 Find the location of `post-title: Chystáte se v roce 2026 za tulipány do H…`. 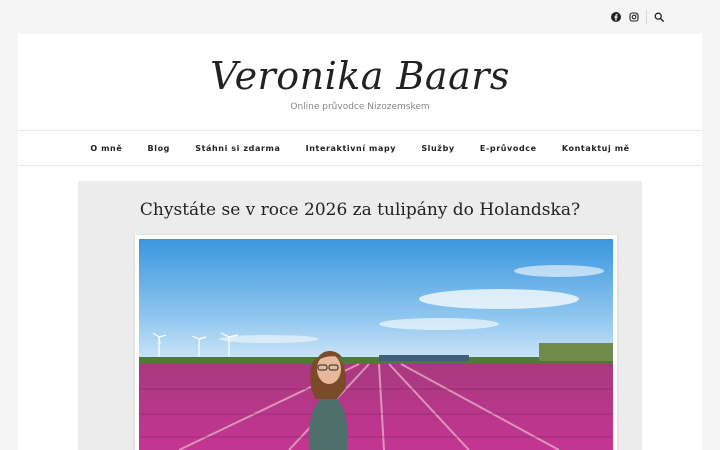

post-title: Chystáte se v roce 2026 za tulipány do H… is located at coordinates (360, 210).